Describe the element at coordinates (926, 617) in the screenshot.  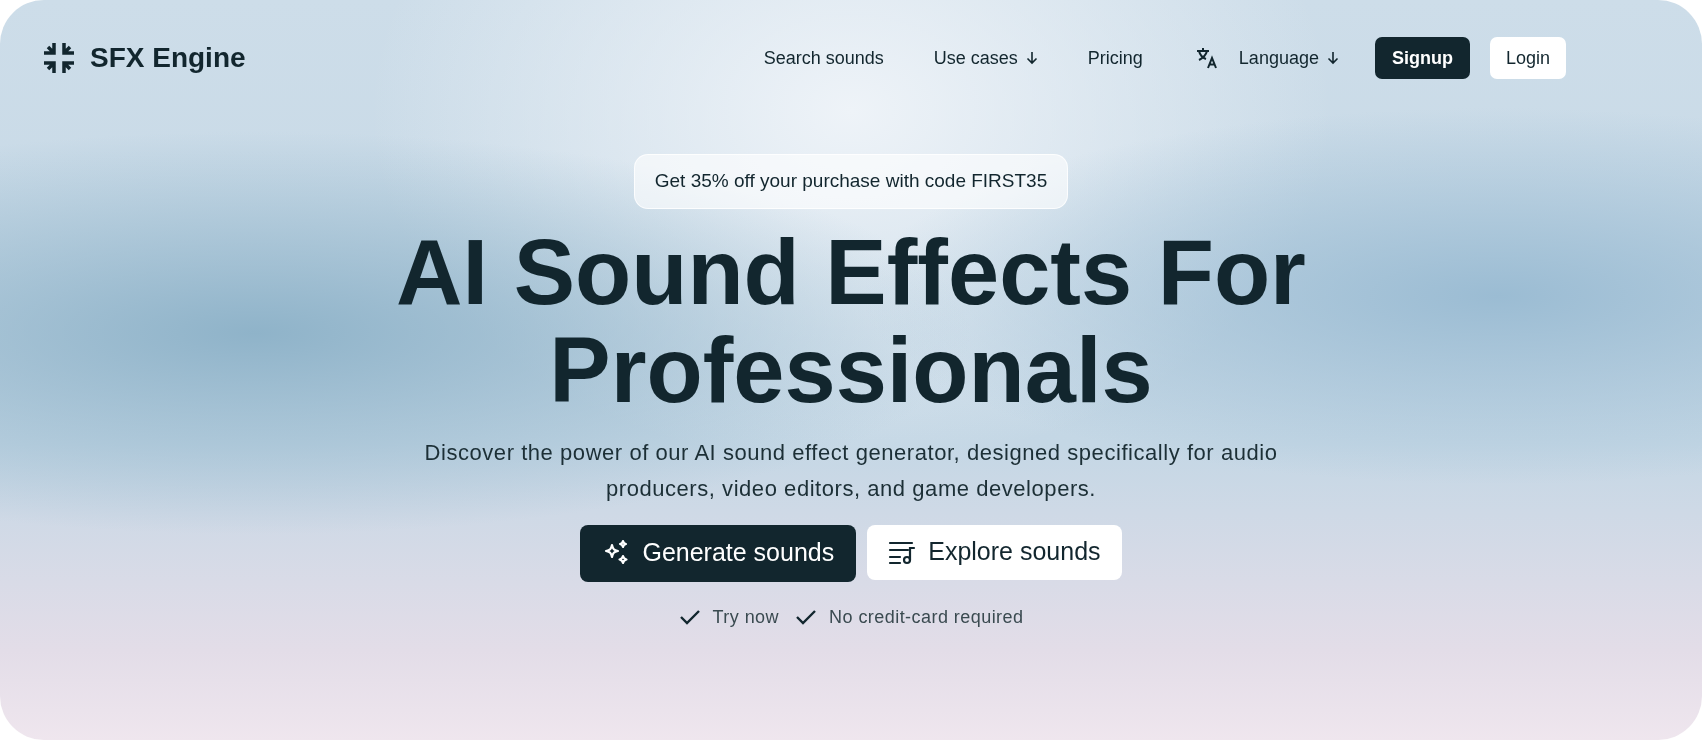
I see `perk-text: No credit-card required` at that location.